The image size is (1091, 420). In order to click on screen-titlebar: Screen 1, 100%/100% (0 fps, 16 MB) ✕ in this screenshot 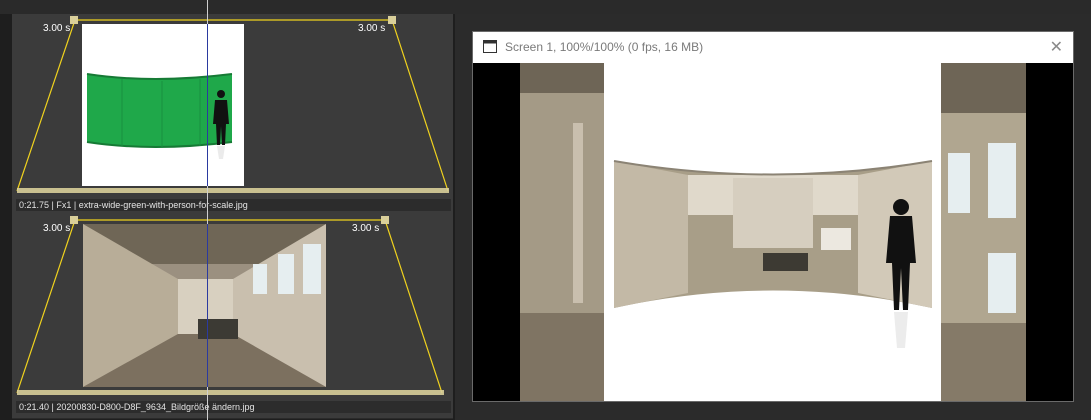, I will do `click(773, 47)`.